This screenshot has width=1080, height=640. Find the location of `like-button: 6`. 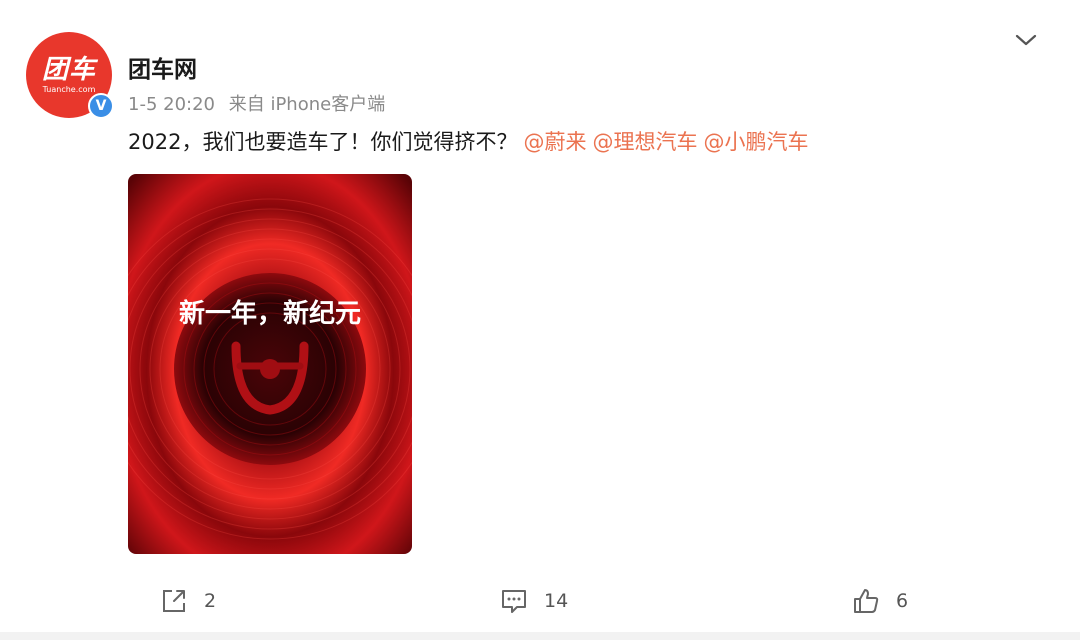

like-button: 6 is located at coordinates (880, 601).